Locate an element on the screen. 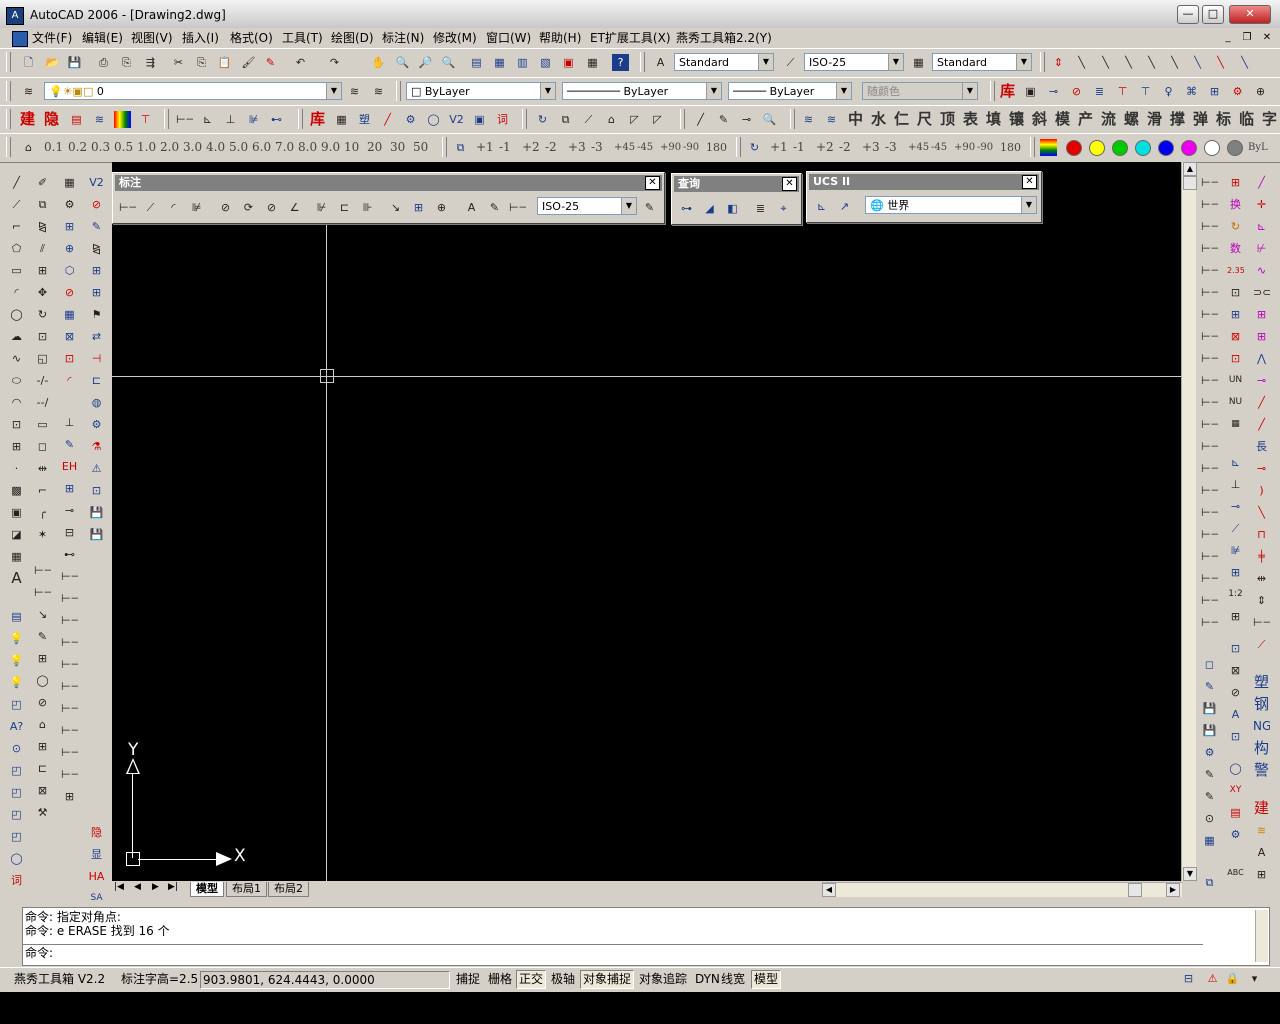 The height and width of the screenshot is (1024, 1280). snap-toggle: 捕捉 is located at coordinates (468, 979).